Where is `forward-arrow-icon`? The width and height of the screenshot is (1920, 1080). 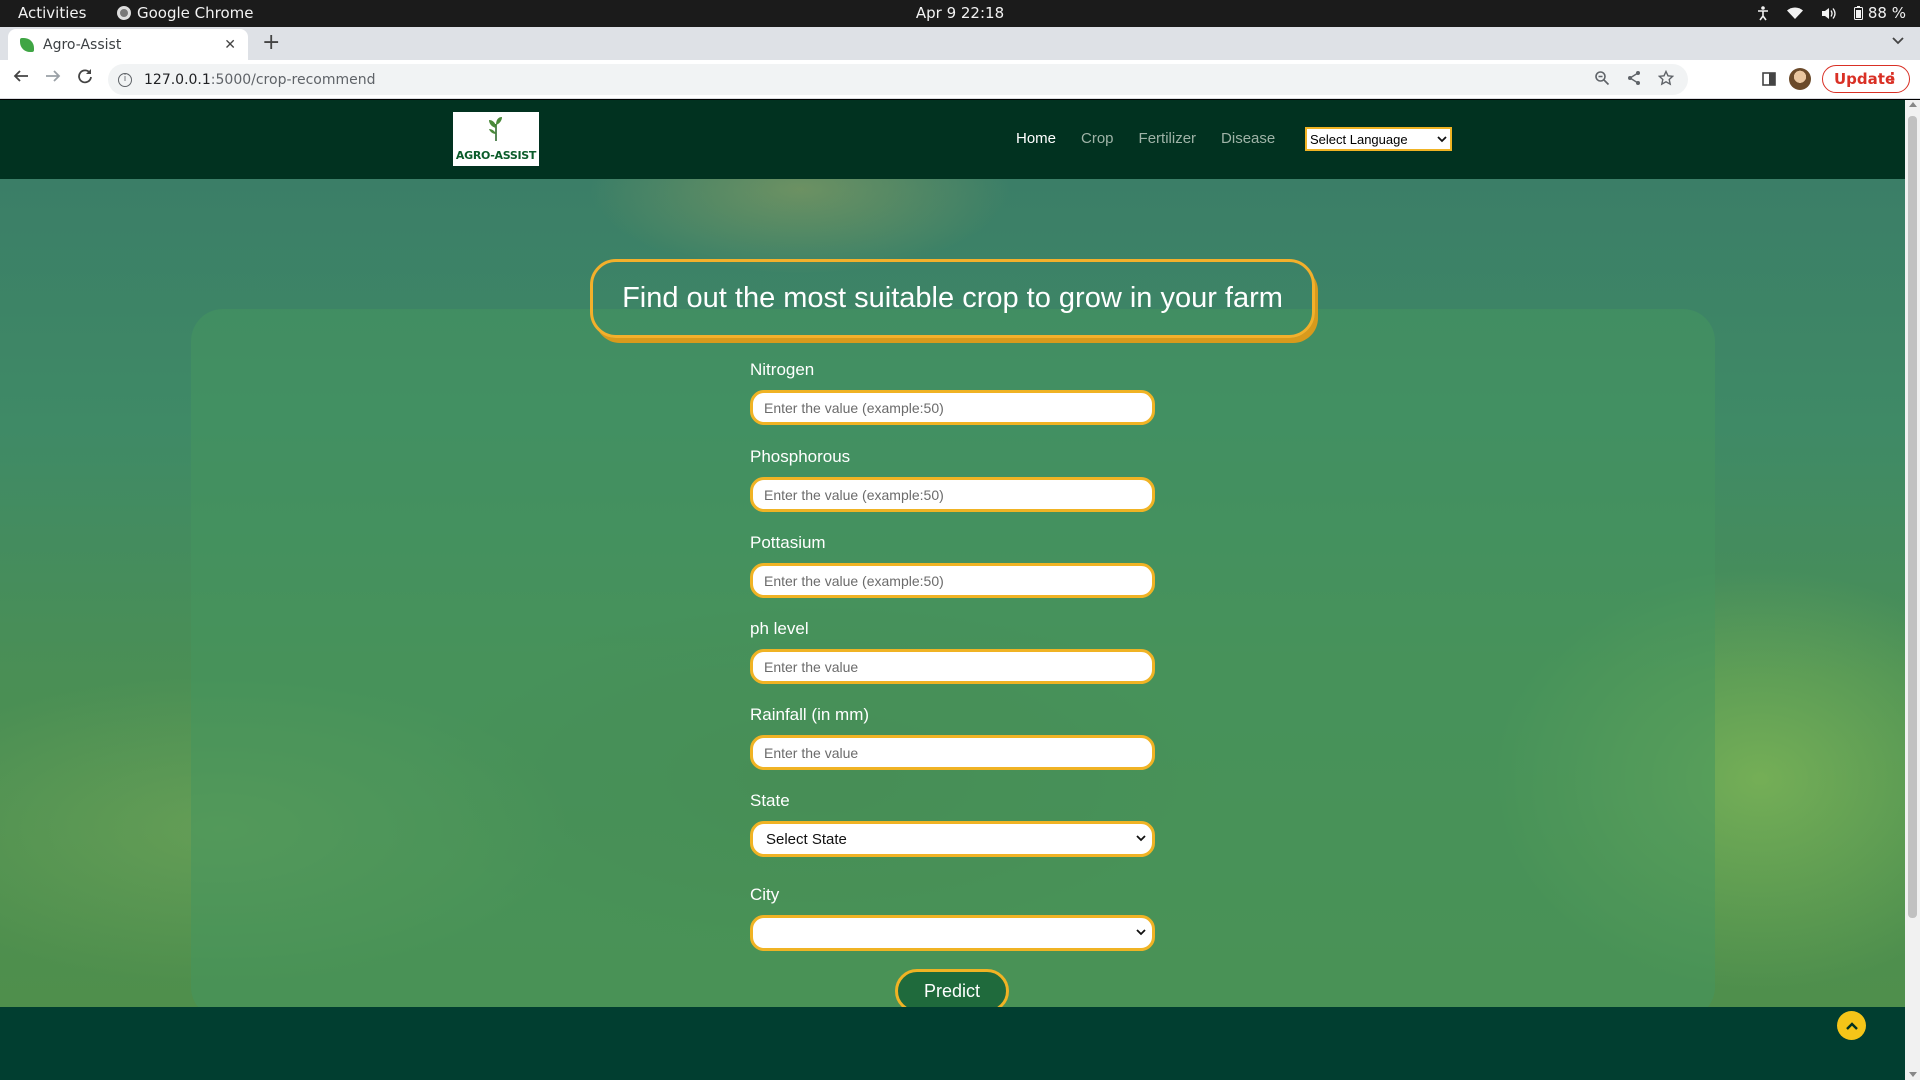 forward-arrow-icon is located at coordinates (53, 78).